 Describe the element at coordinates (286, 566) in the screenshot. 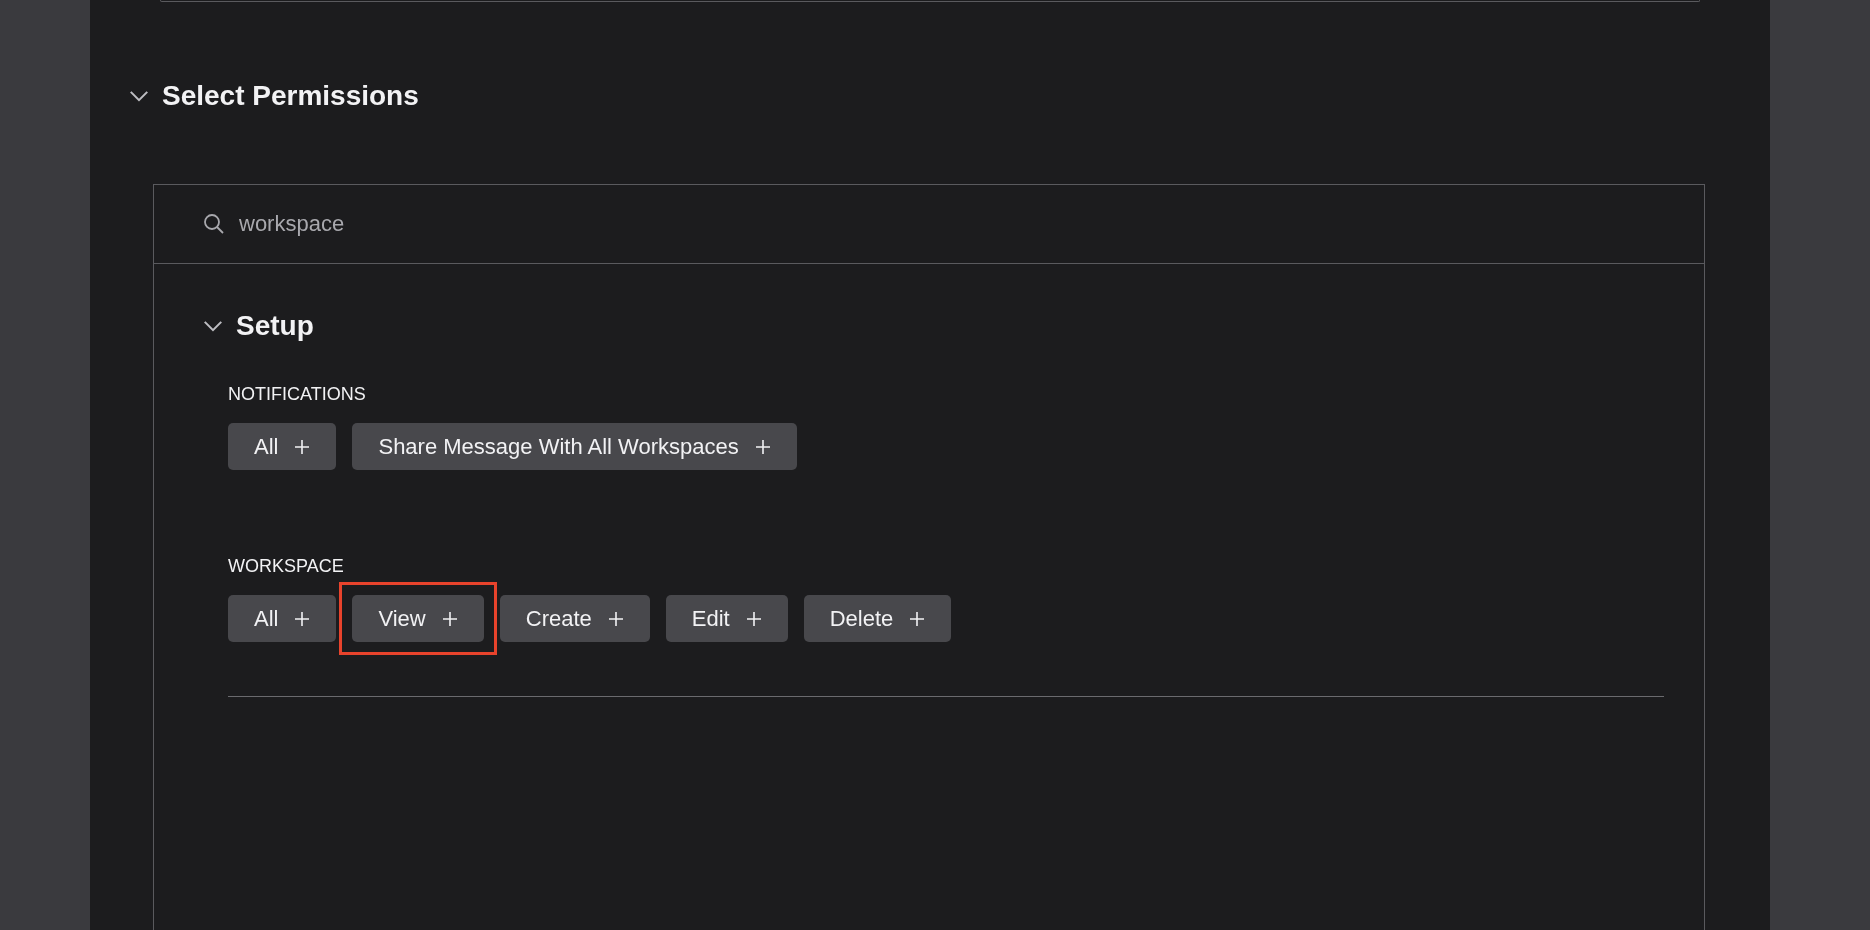

I see `category-label: WORKSPACE` at that location.